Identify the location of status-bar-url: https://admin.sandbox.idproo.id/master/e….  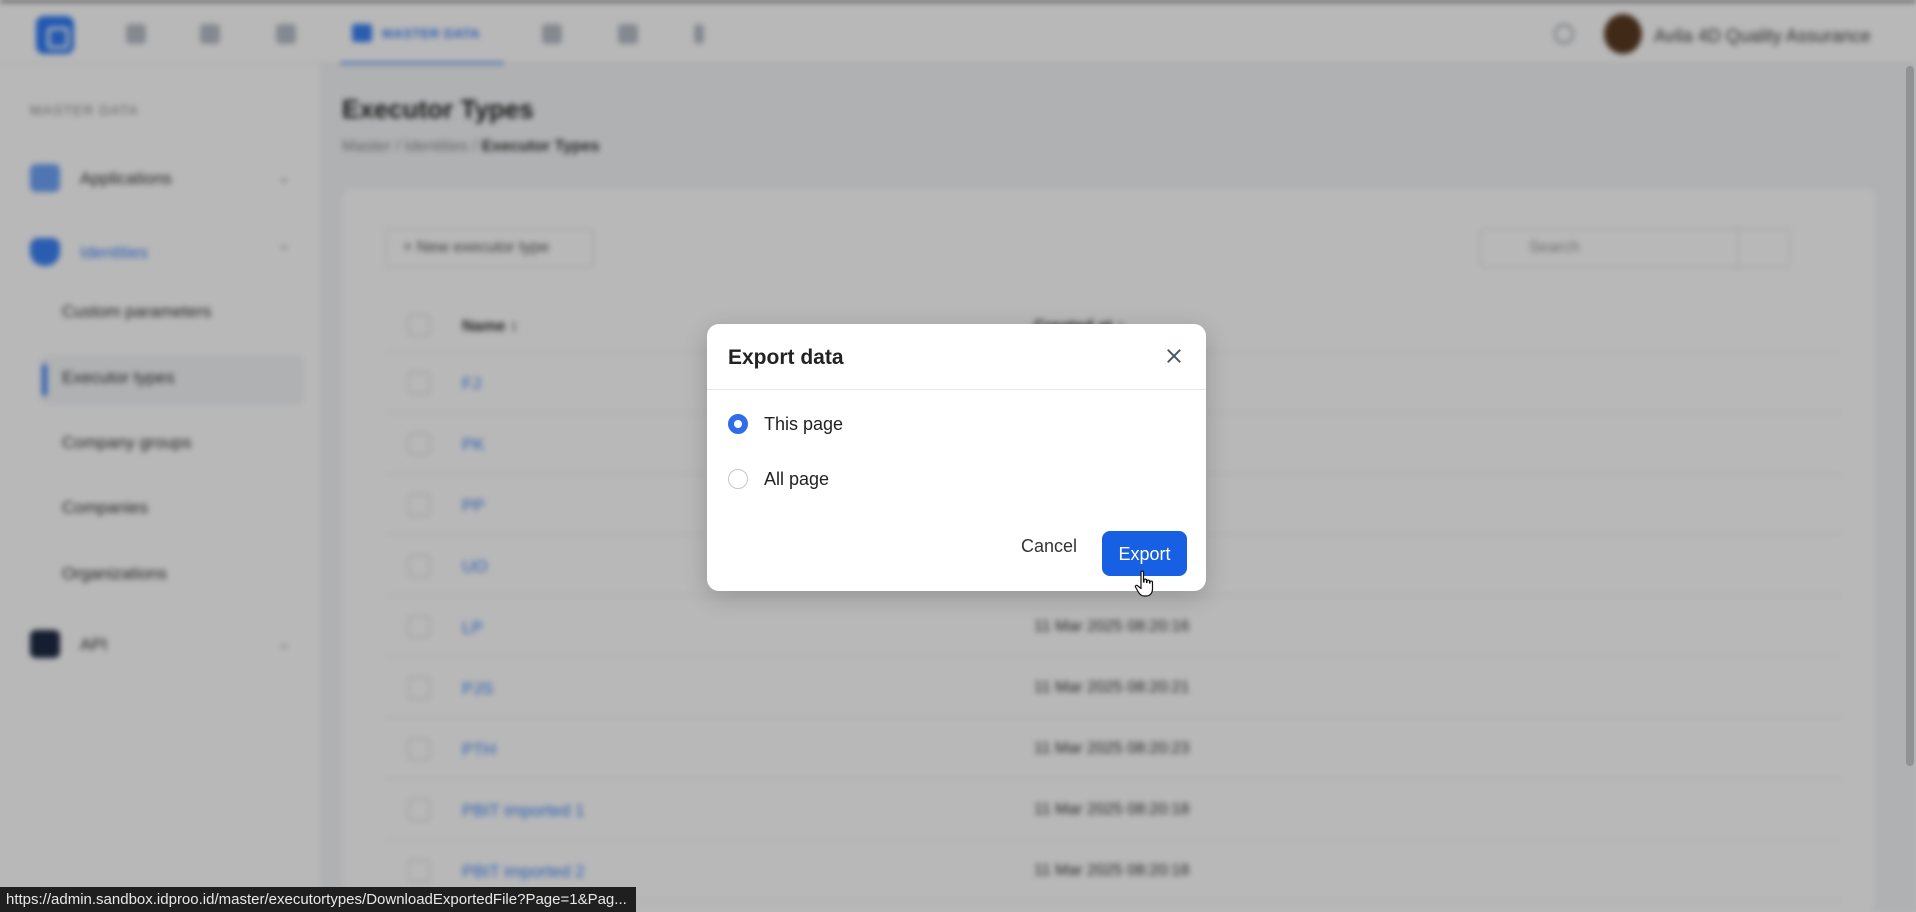
(318, 899).